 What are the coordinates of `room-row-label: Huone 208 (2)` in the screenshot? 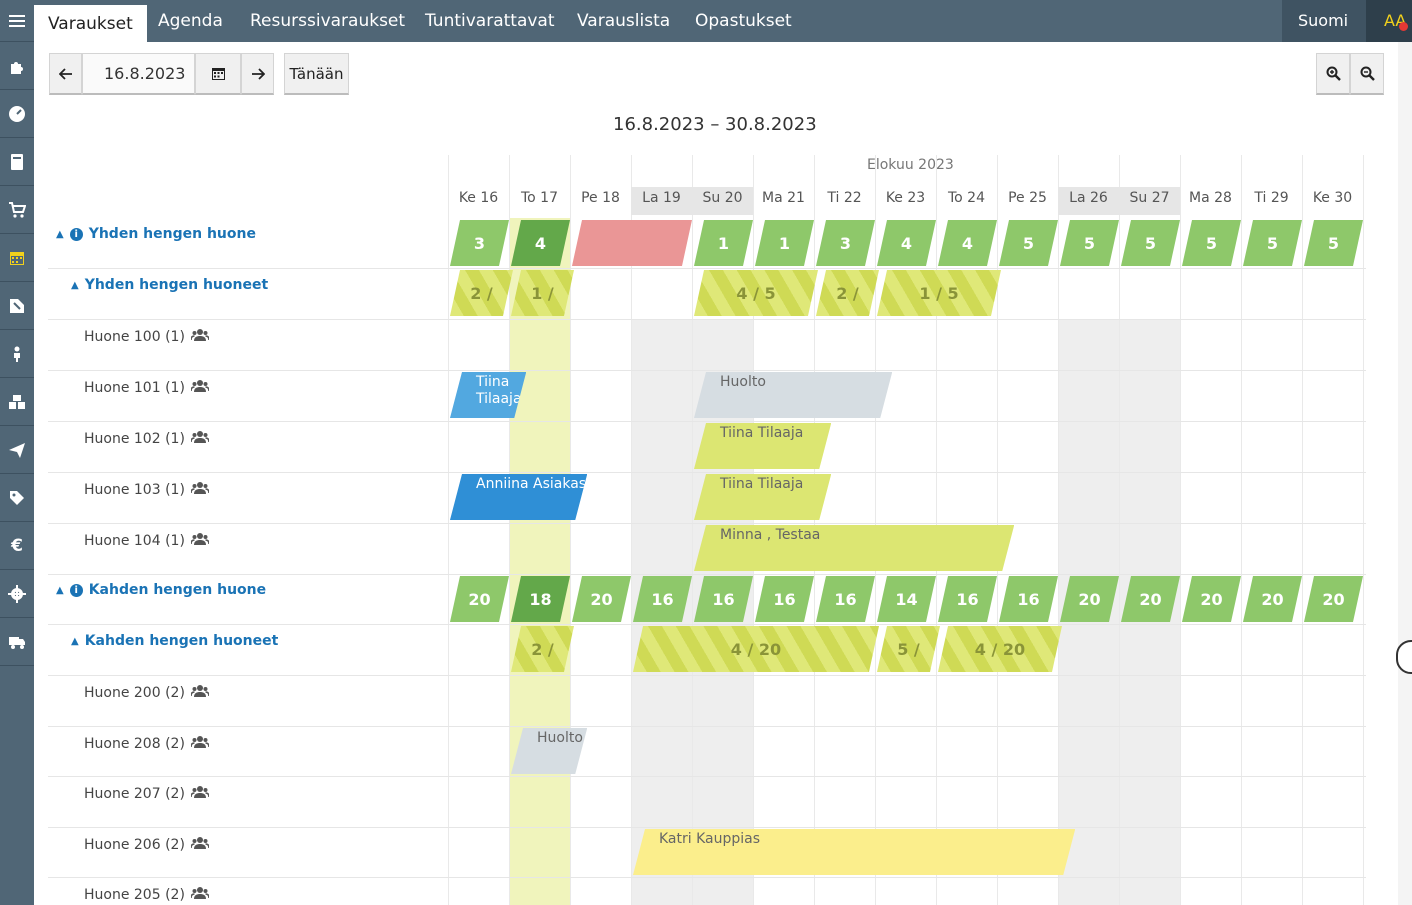 It's located at (147, 744).